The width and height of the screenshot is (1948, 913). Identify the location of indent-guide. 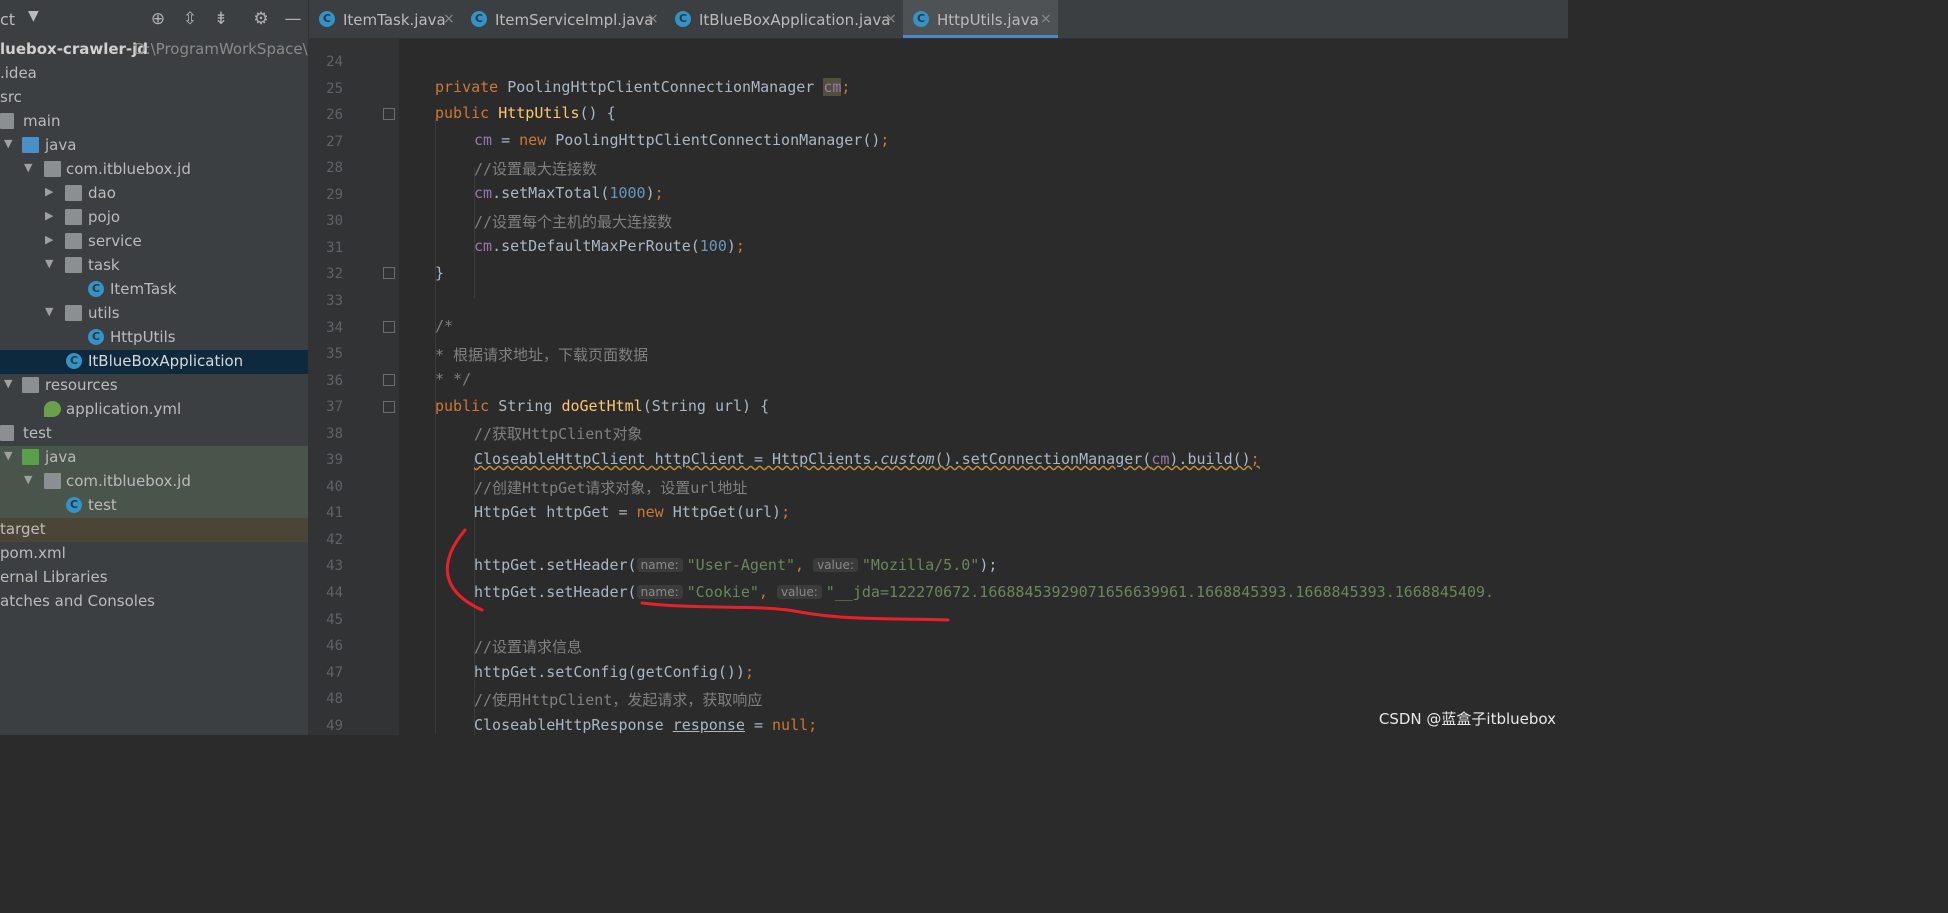
(435, 425).